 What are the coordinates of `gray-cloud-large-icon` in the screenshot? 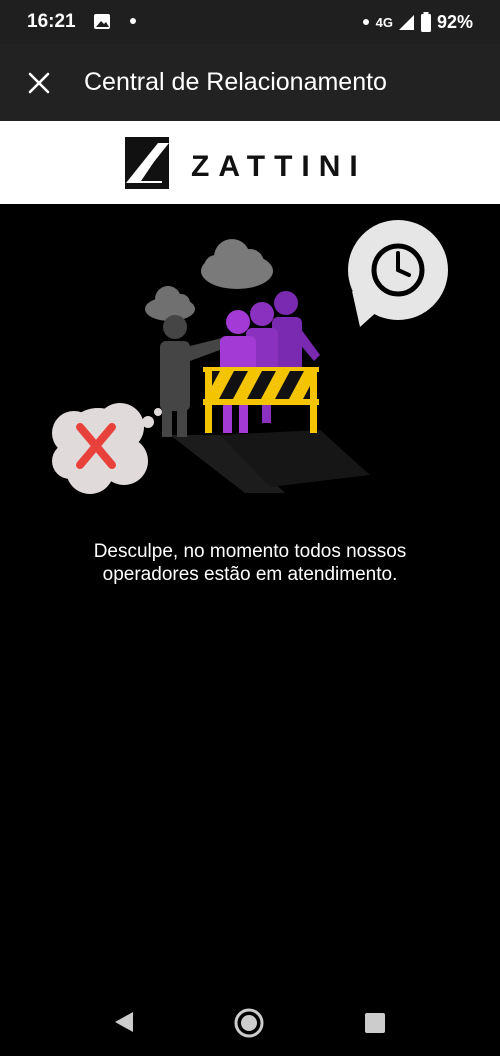 It's located at (237, 264).